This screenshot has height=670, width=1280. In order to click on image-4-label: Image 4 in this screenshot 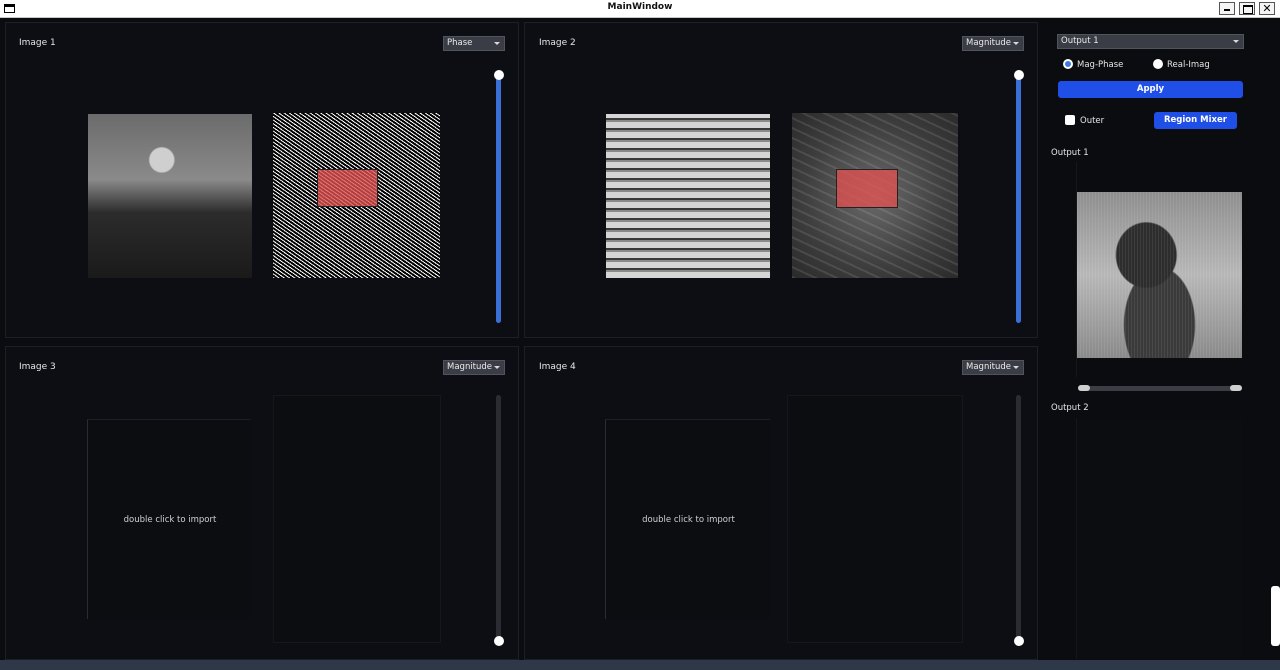, I will do `click(557, 367)`.